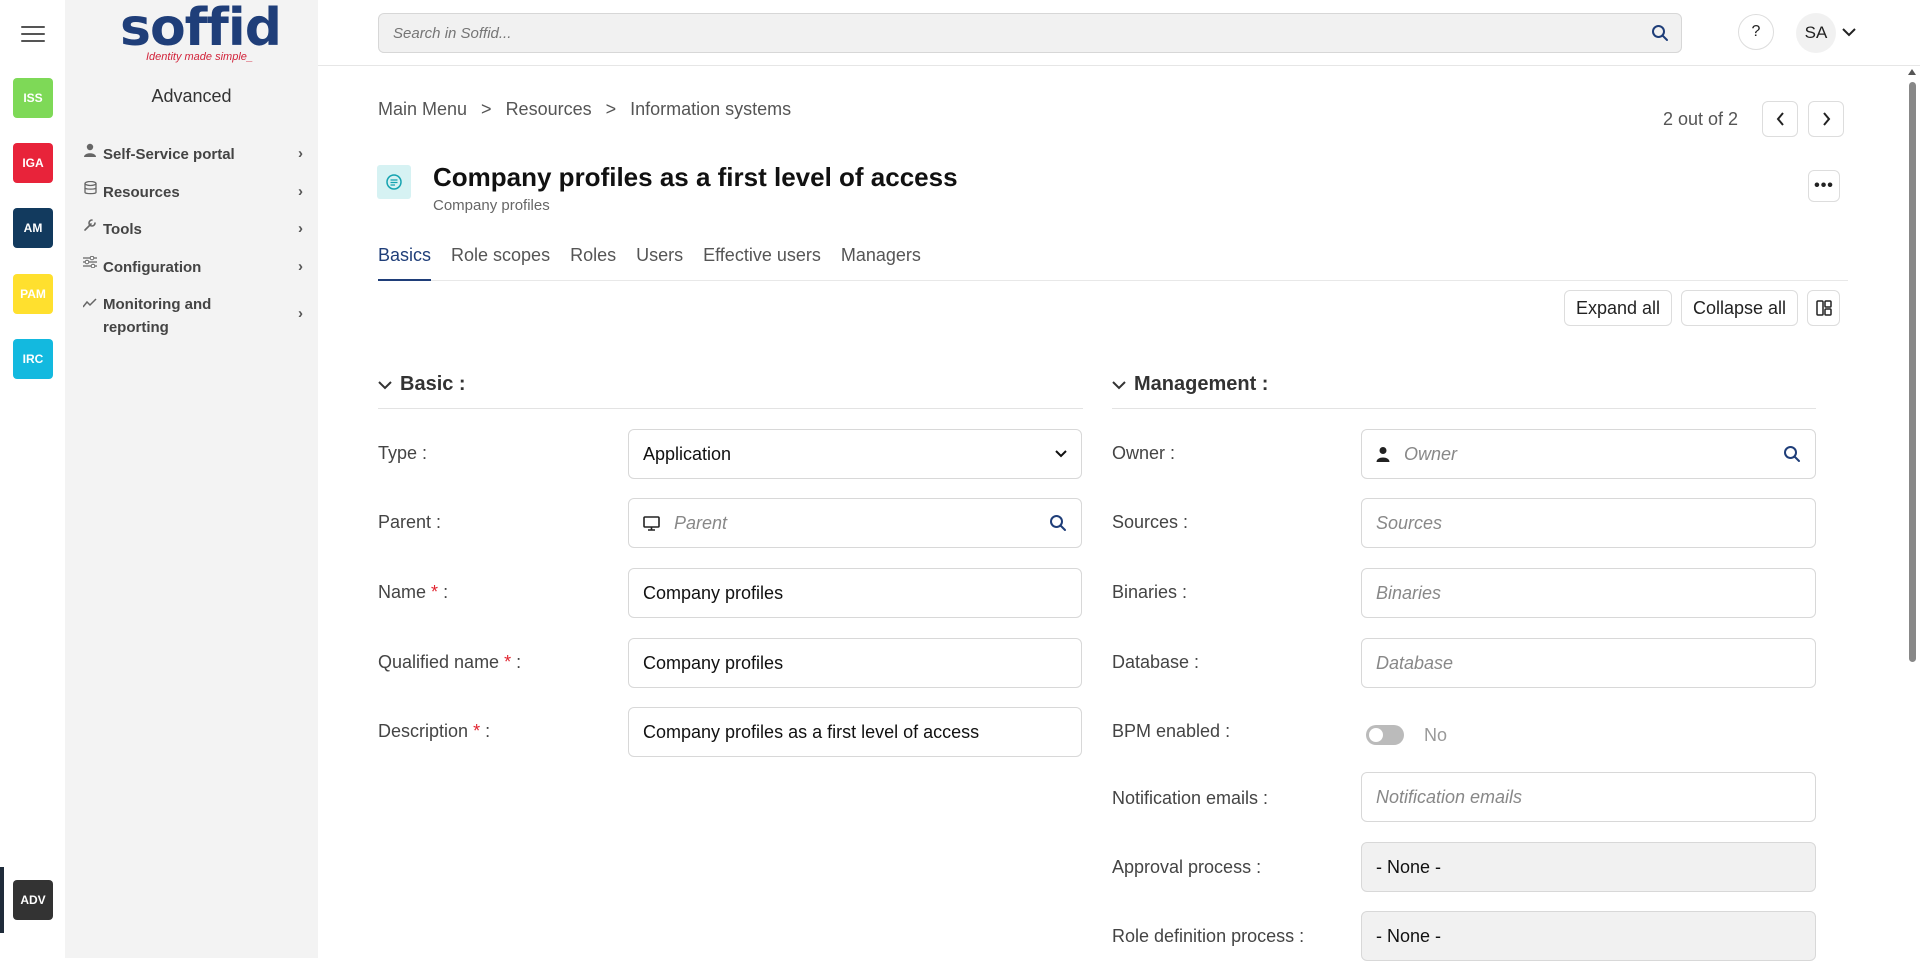 The width and height of the screenshot is (1920, 961). What do you see at coordinates (1701, 118) in the screenshot?
I see `pager-count: 2 out of 2` at bounding box center [1701, 118].